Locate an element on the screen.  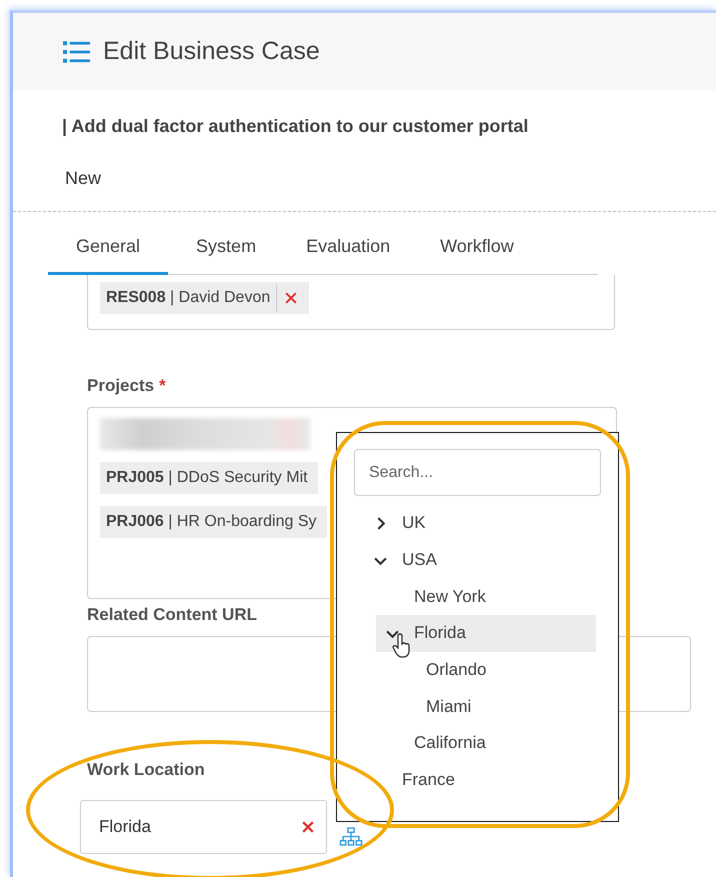
tree-label: France is located at coordinates (428, 780).